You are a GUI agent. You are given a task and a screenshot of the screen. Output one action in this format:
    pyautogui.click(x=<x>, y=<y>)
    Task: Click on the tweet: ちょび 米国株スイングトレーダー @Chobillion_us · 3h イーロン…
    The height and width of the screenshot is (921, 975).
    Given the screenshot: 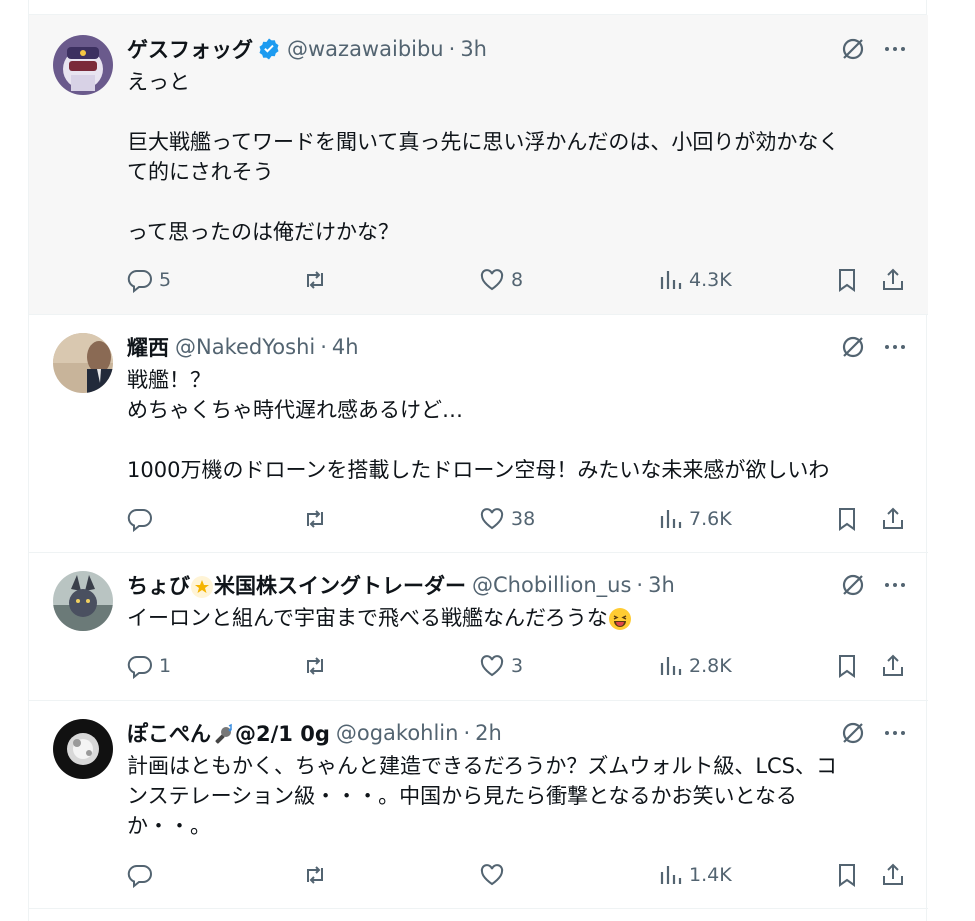 What is the action you would take?
    pyautogui.click(x=478, y=627)
    